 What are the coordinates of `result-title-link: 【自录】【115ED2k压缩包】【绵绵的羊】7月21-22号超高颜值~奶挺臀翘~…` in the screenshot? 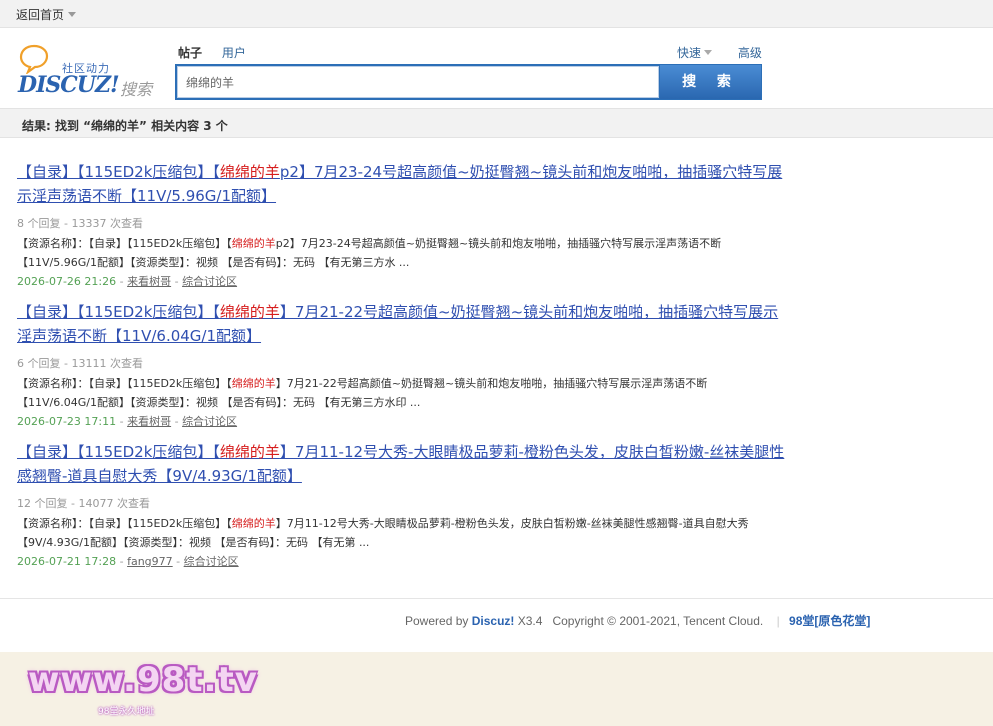 It's located at (402, 324).